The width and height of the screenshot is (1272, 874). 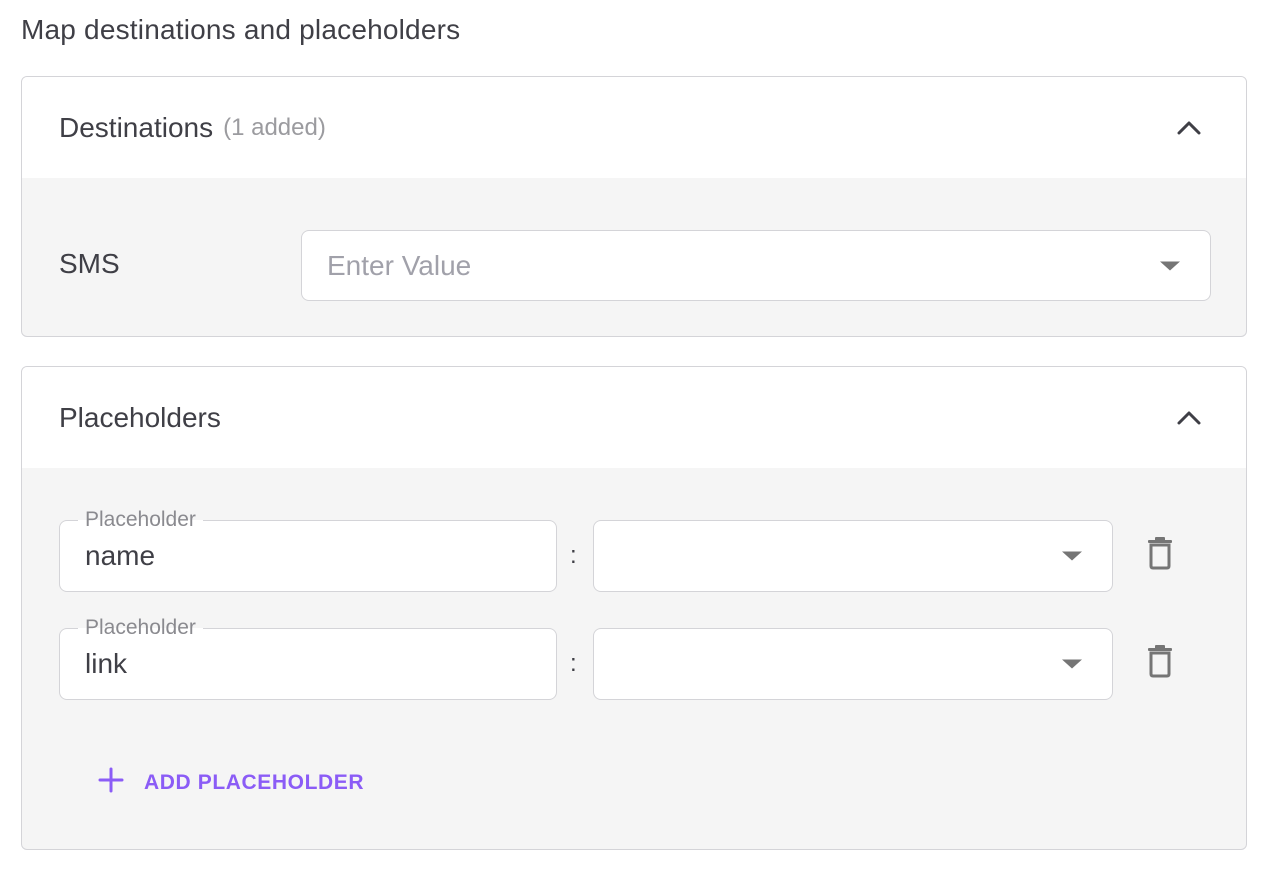 I want to click on plus-icon, so click(x=111, y=782).